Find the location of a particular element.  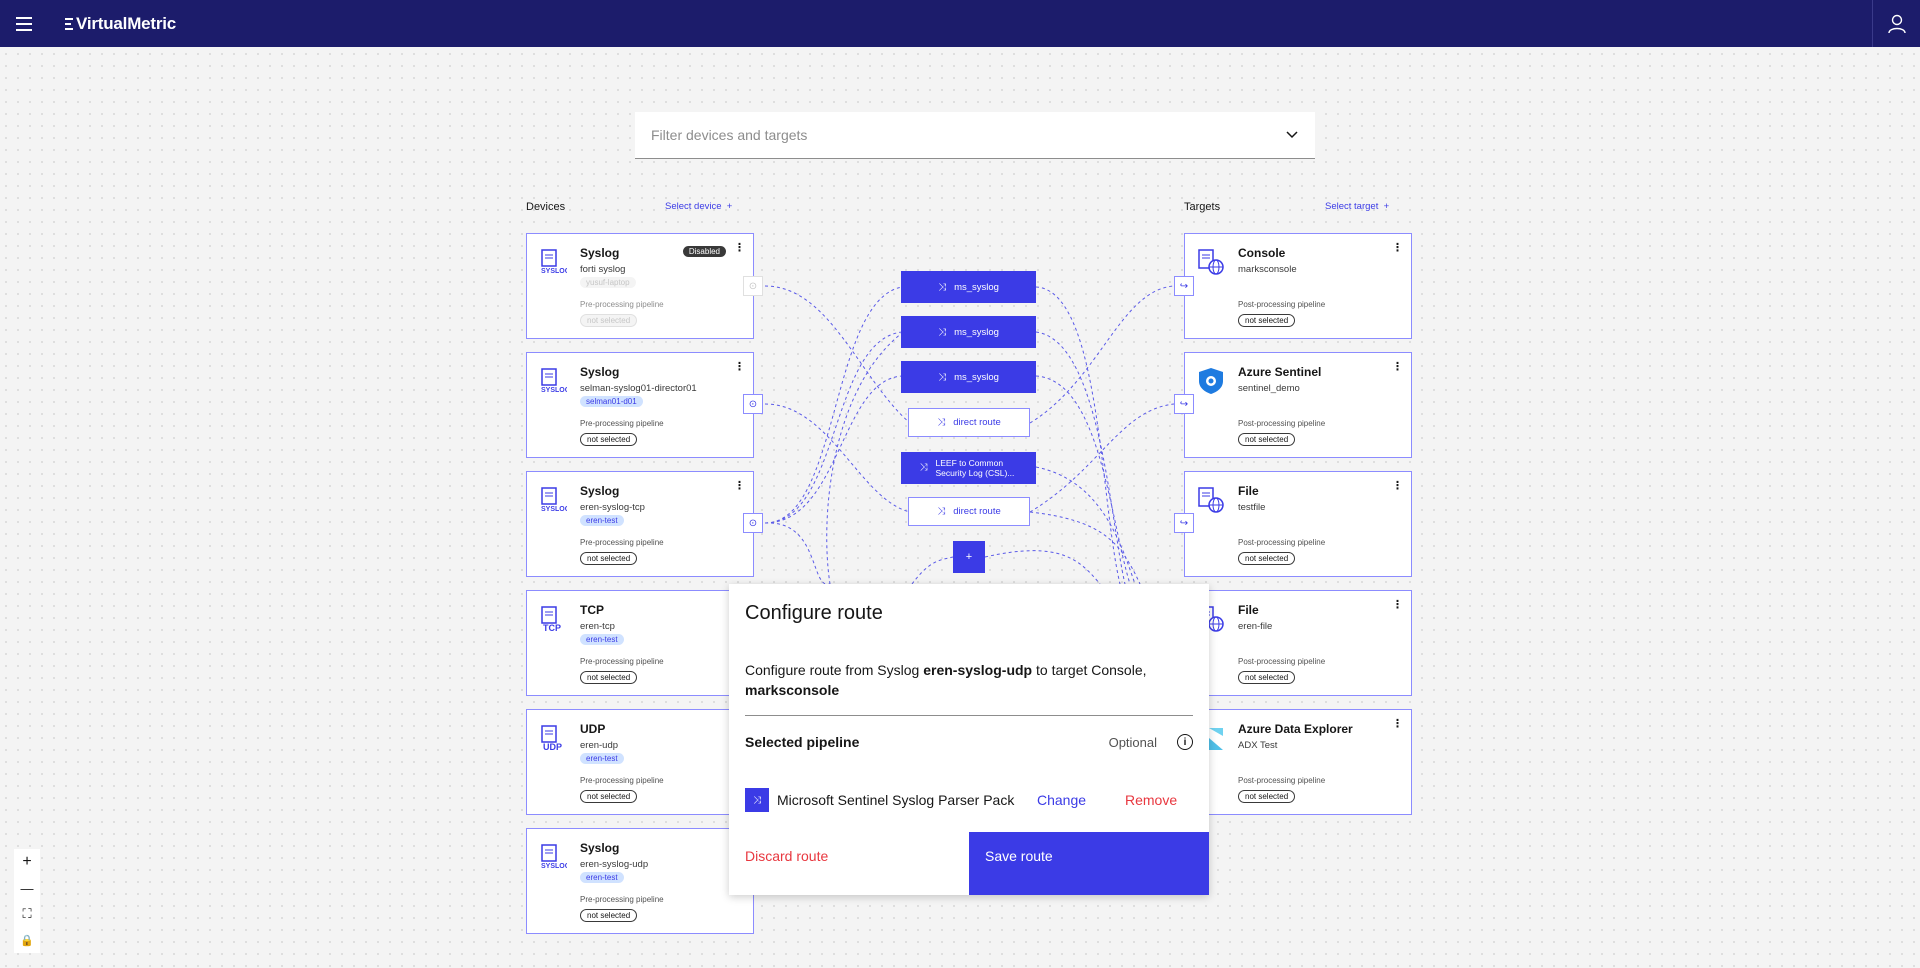

device-subtitle: forti syslog is located at coordinates (603, 269).